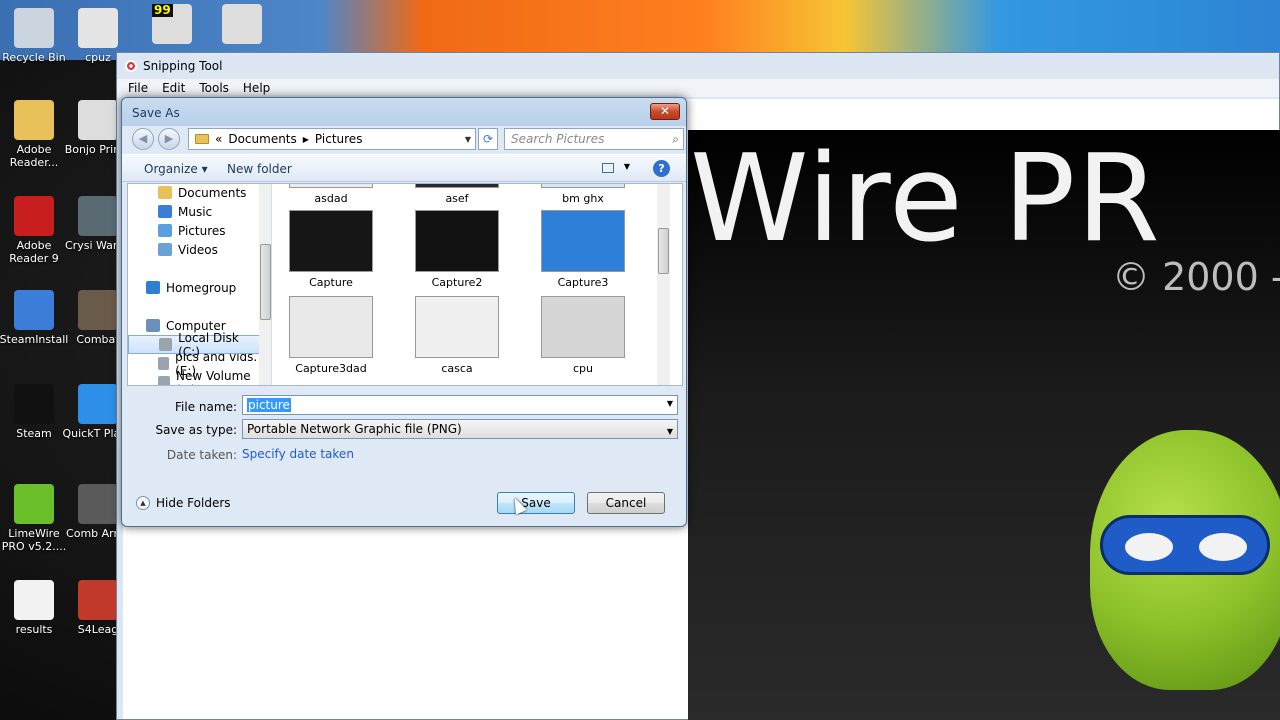  I want to click on desktop-icon: Adobe Reader 9, so click(35, 230).